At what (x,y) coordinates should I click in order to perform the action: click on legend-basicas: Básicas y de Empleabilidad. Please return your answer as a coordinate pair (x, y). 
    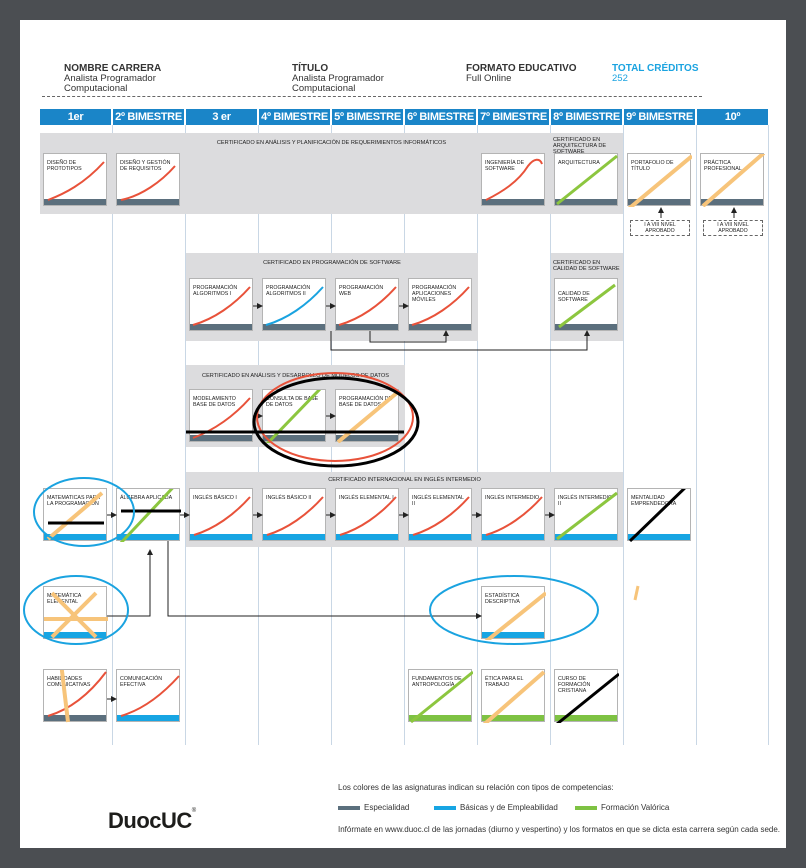
    Looking at the image, I should click on (496, 807).